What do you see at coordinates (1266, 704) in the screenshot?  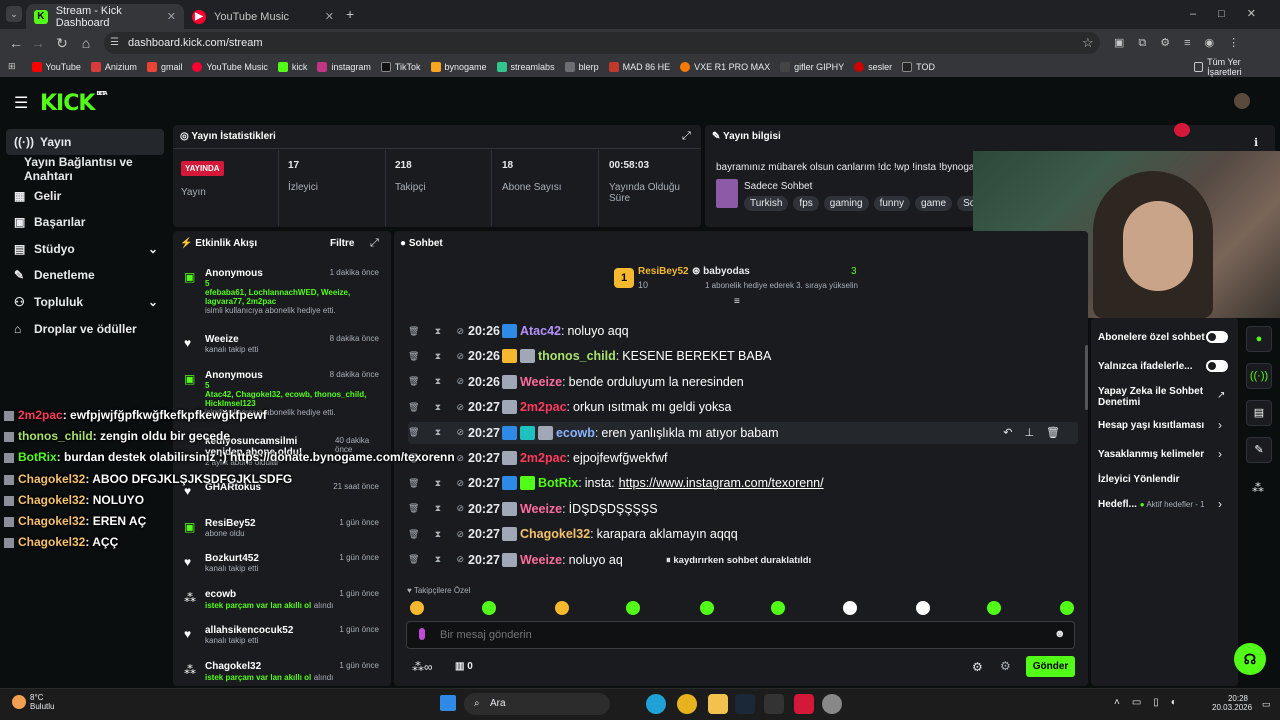 I see `notification-icon: ▭` at bounding box center [1266, 704].